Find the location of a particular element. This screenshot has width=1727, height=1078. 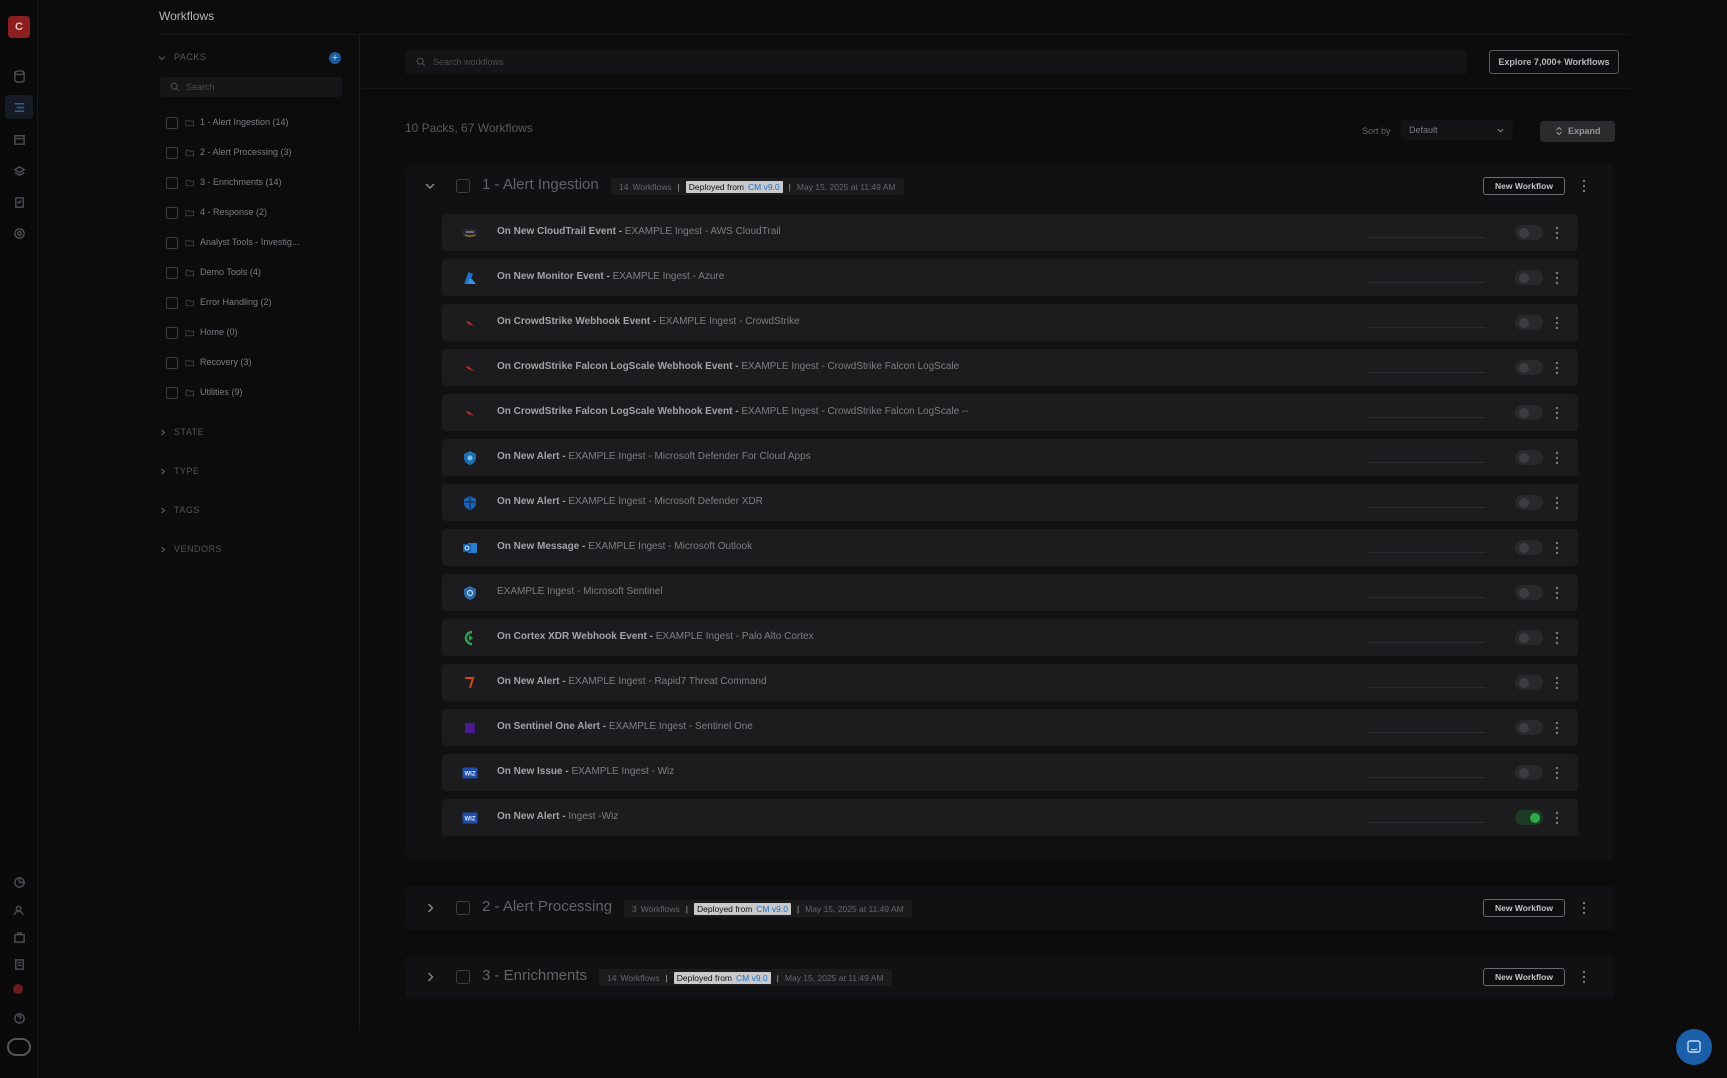

pack-search-input is located at coordinates (261, 87).